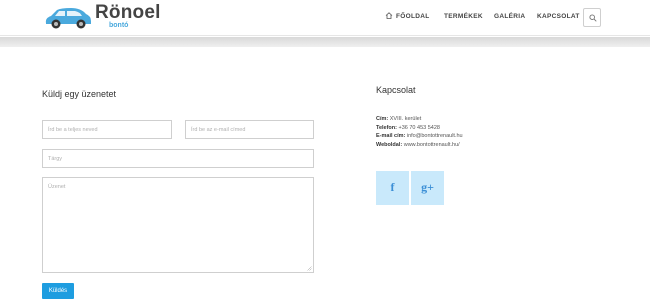  What do you see at coordinates (58, 291) in the screenshot?
I see `send-button: Küldés` at bounding box center [58, 291].